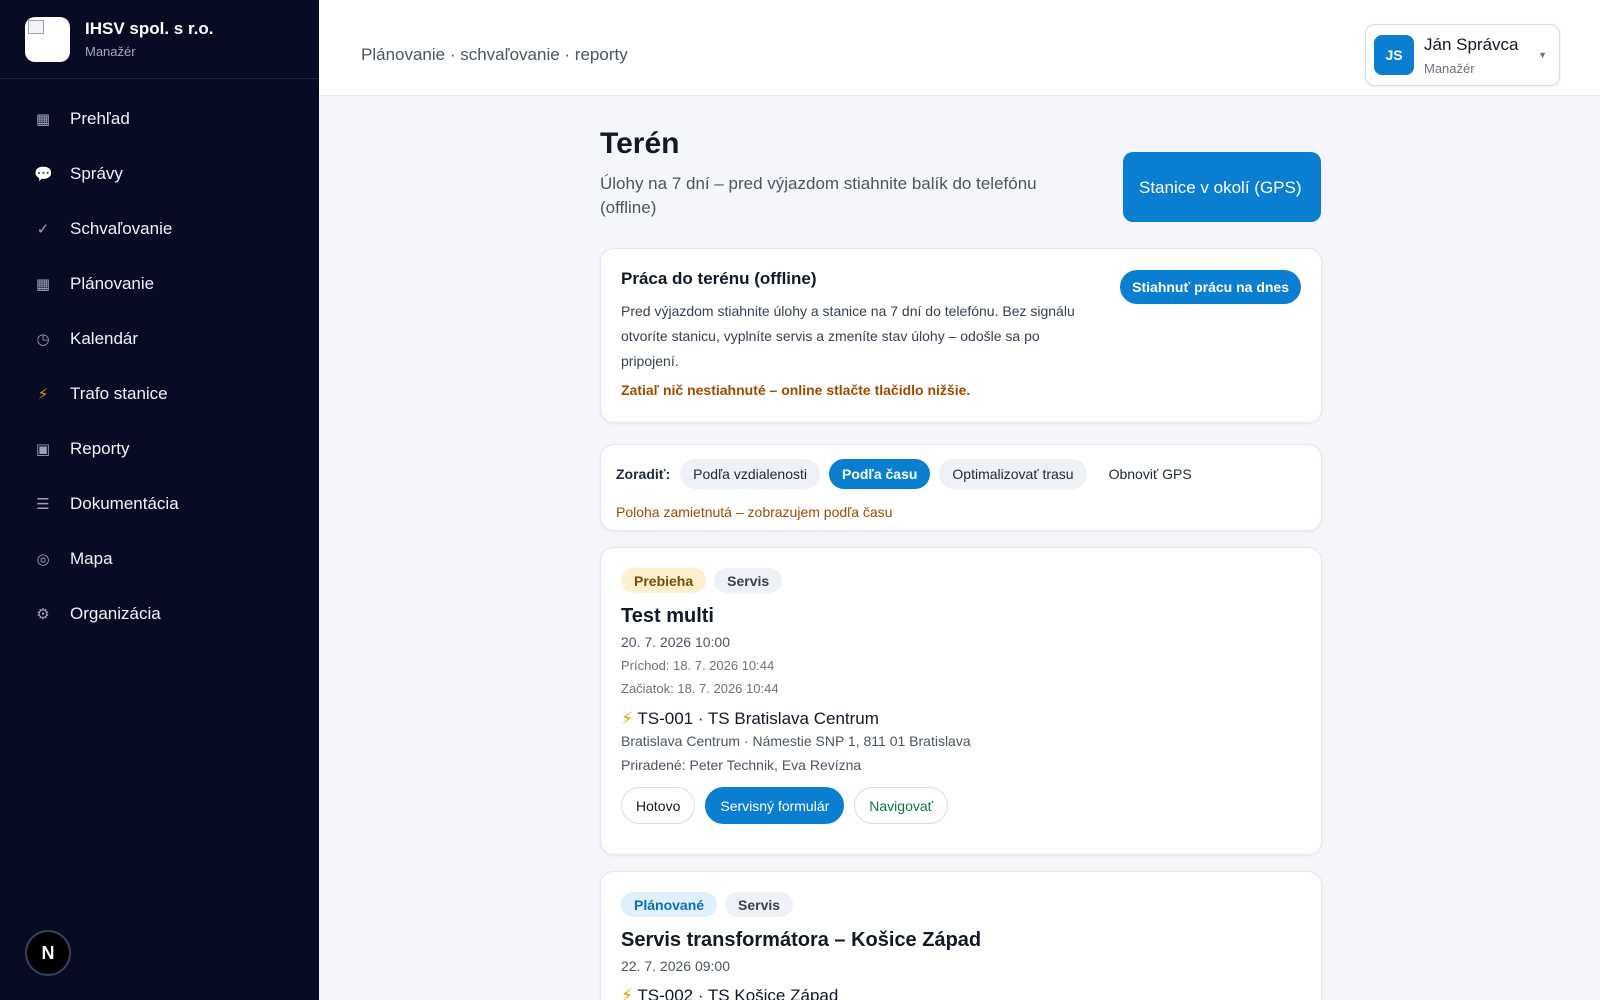  What do you see at coordinates (43, 339) in the screenshot?
I see `clock-icon: ◷` at bounding box center [43, 339].